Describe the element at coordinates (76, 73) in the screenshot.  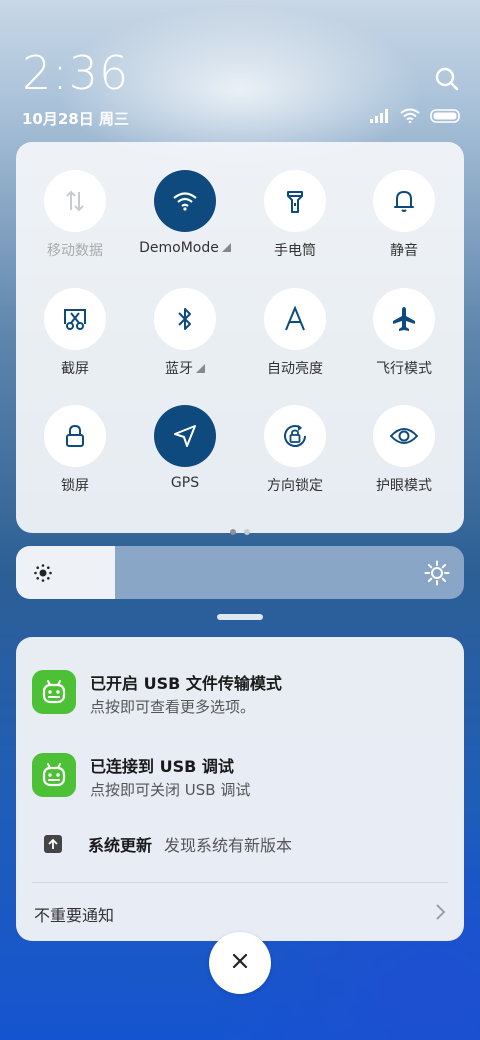
I see `clock: 2:36` at that location.